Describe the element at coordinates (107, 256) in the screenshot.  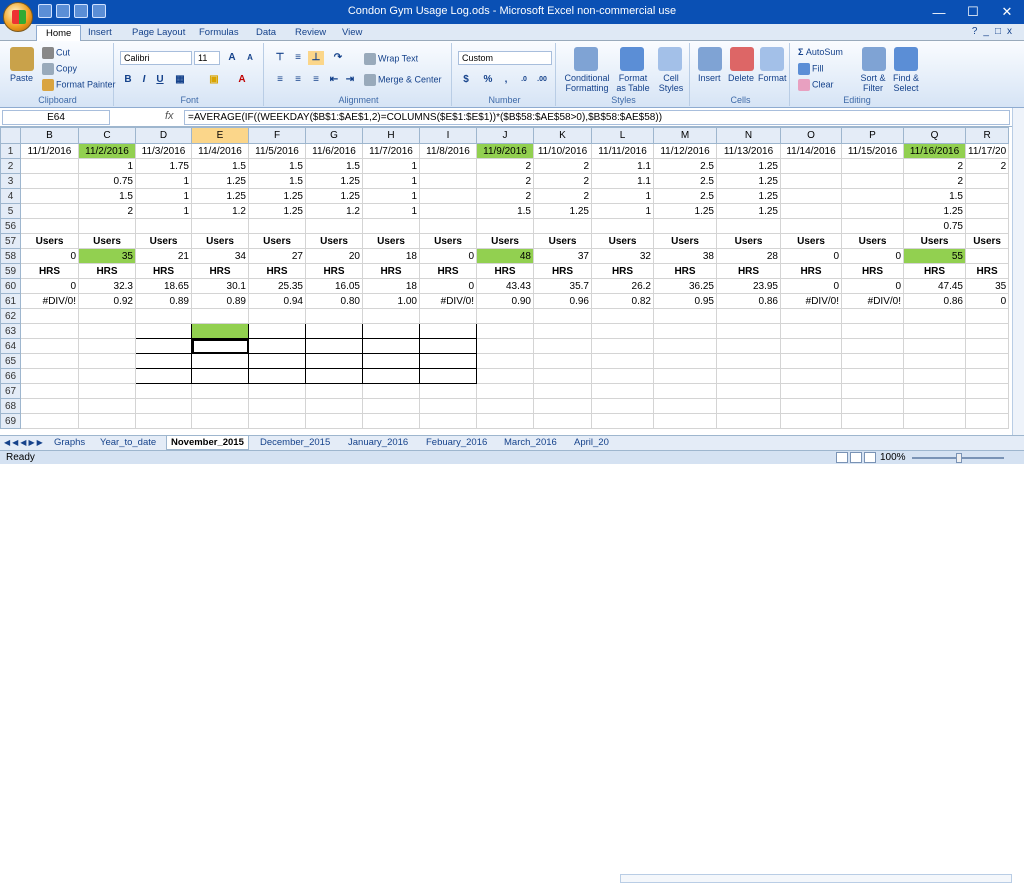
I see `cell: 35` at that location.